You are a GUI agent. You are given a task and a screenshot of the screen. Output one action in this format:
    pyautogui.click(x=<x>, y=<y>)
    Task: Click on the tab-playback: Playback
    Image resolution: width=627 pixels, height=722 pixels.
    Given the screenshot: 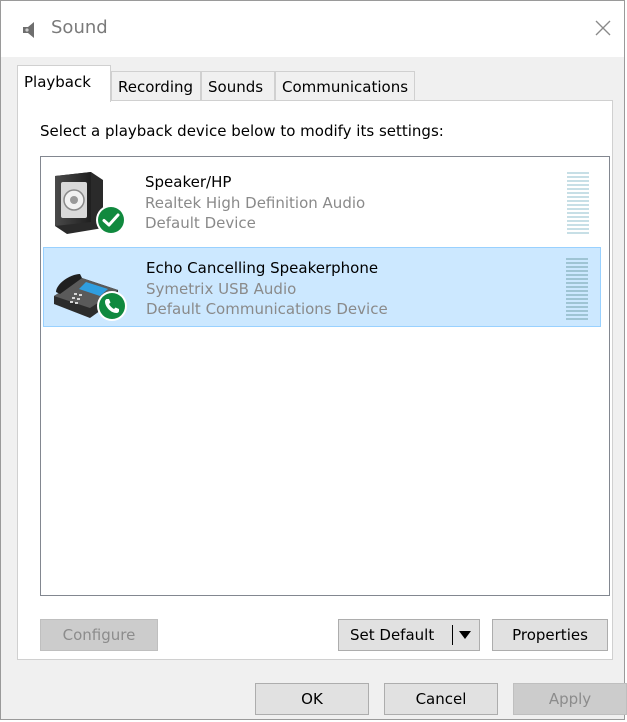 What is the action you would take?
    pyautogui.click(x=64, y=83)
    